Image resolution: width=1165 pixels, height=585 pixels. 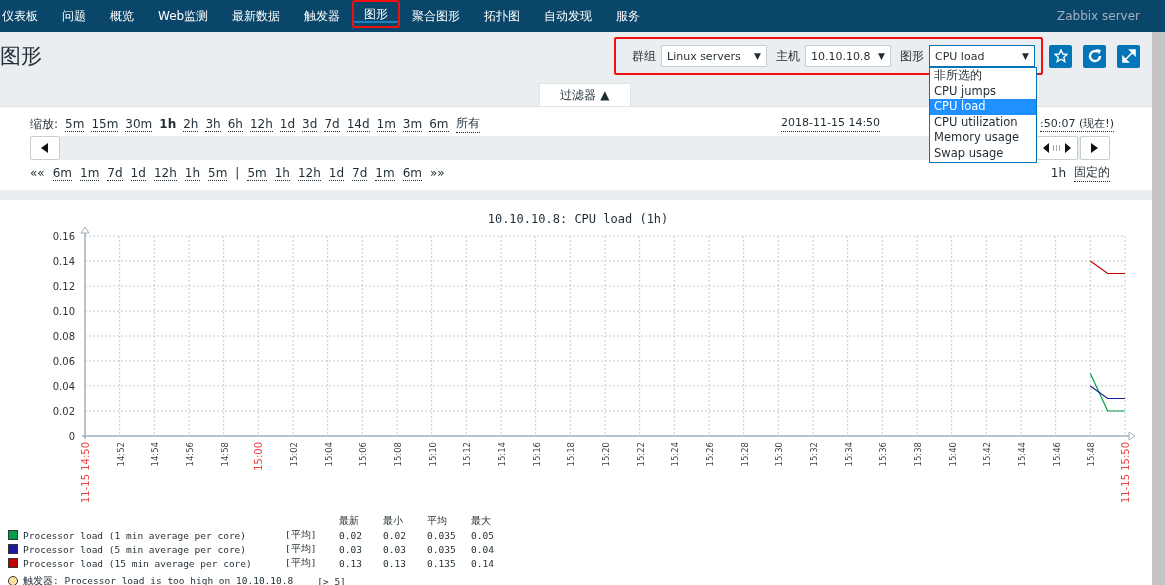 I want to click on step-forward-link: 7d, so click(x=360, y=173).